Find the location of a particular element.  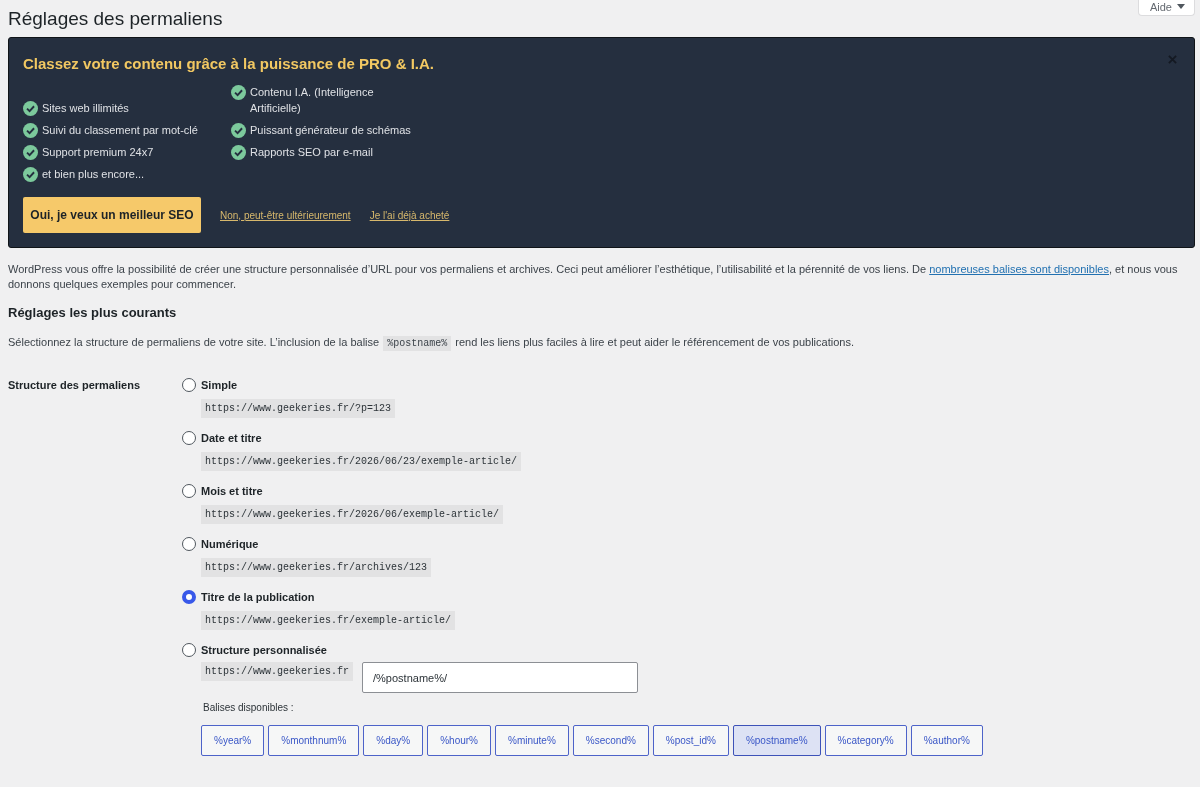

url-prefix: https://www.geekeries.fr is located at coordinates (277, 671).